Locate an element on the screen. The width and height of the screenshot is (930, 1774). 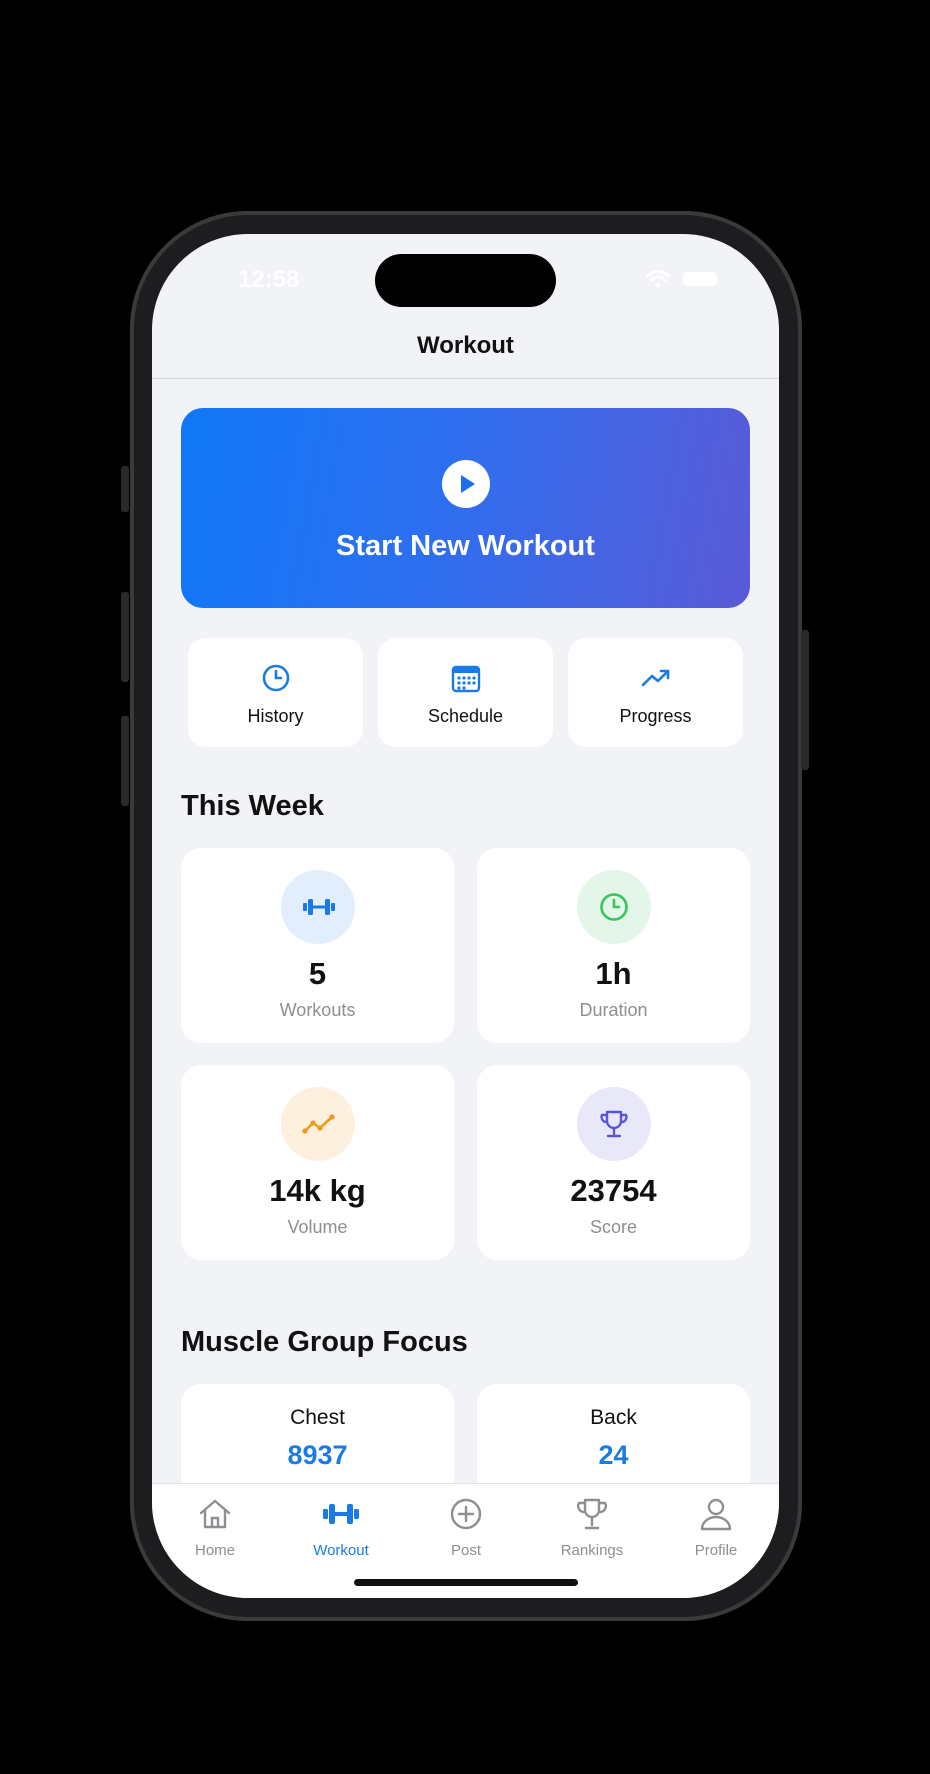
stat-card-volume: 14k kg Volume is located at coordinates (317, 1162).